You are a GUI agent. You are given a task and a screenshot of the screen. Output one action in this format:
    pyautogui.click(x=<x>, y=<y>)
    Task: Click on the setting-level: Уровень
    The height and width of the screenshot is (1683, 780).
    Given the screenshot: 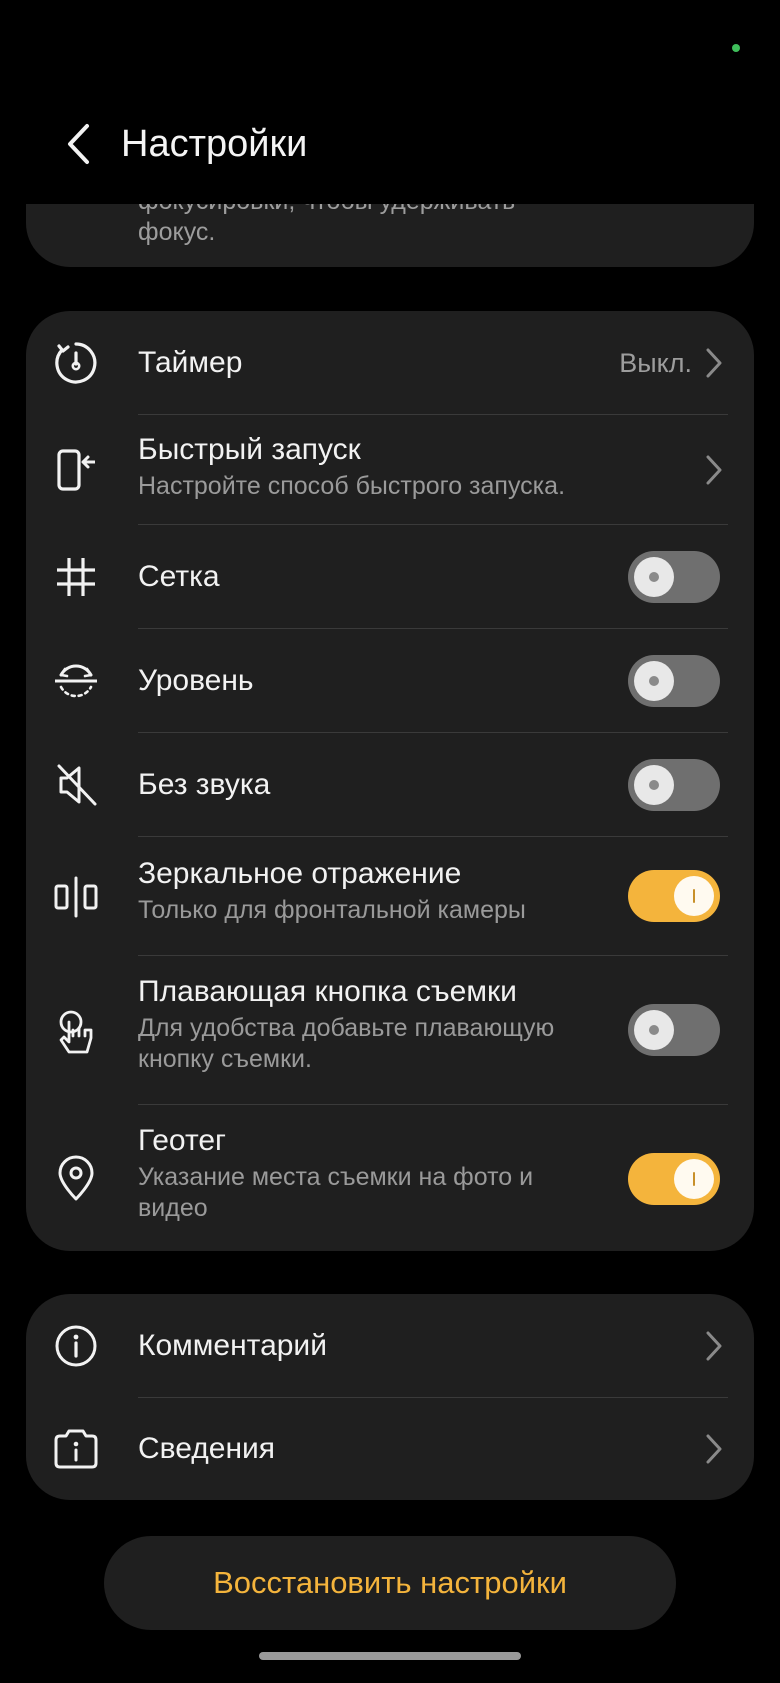 What is the action you would take?
    pyautogui.click(x=390, y=681)
    